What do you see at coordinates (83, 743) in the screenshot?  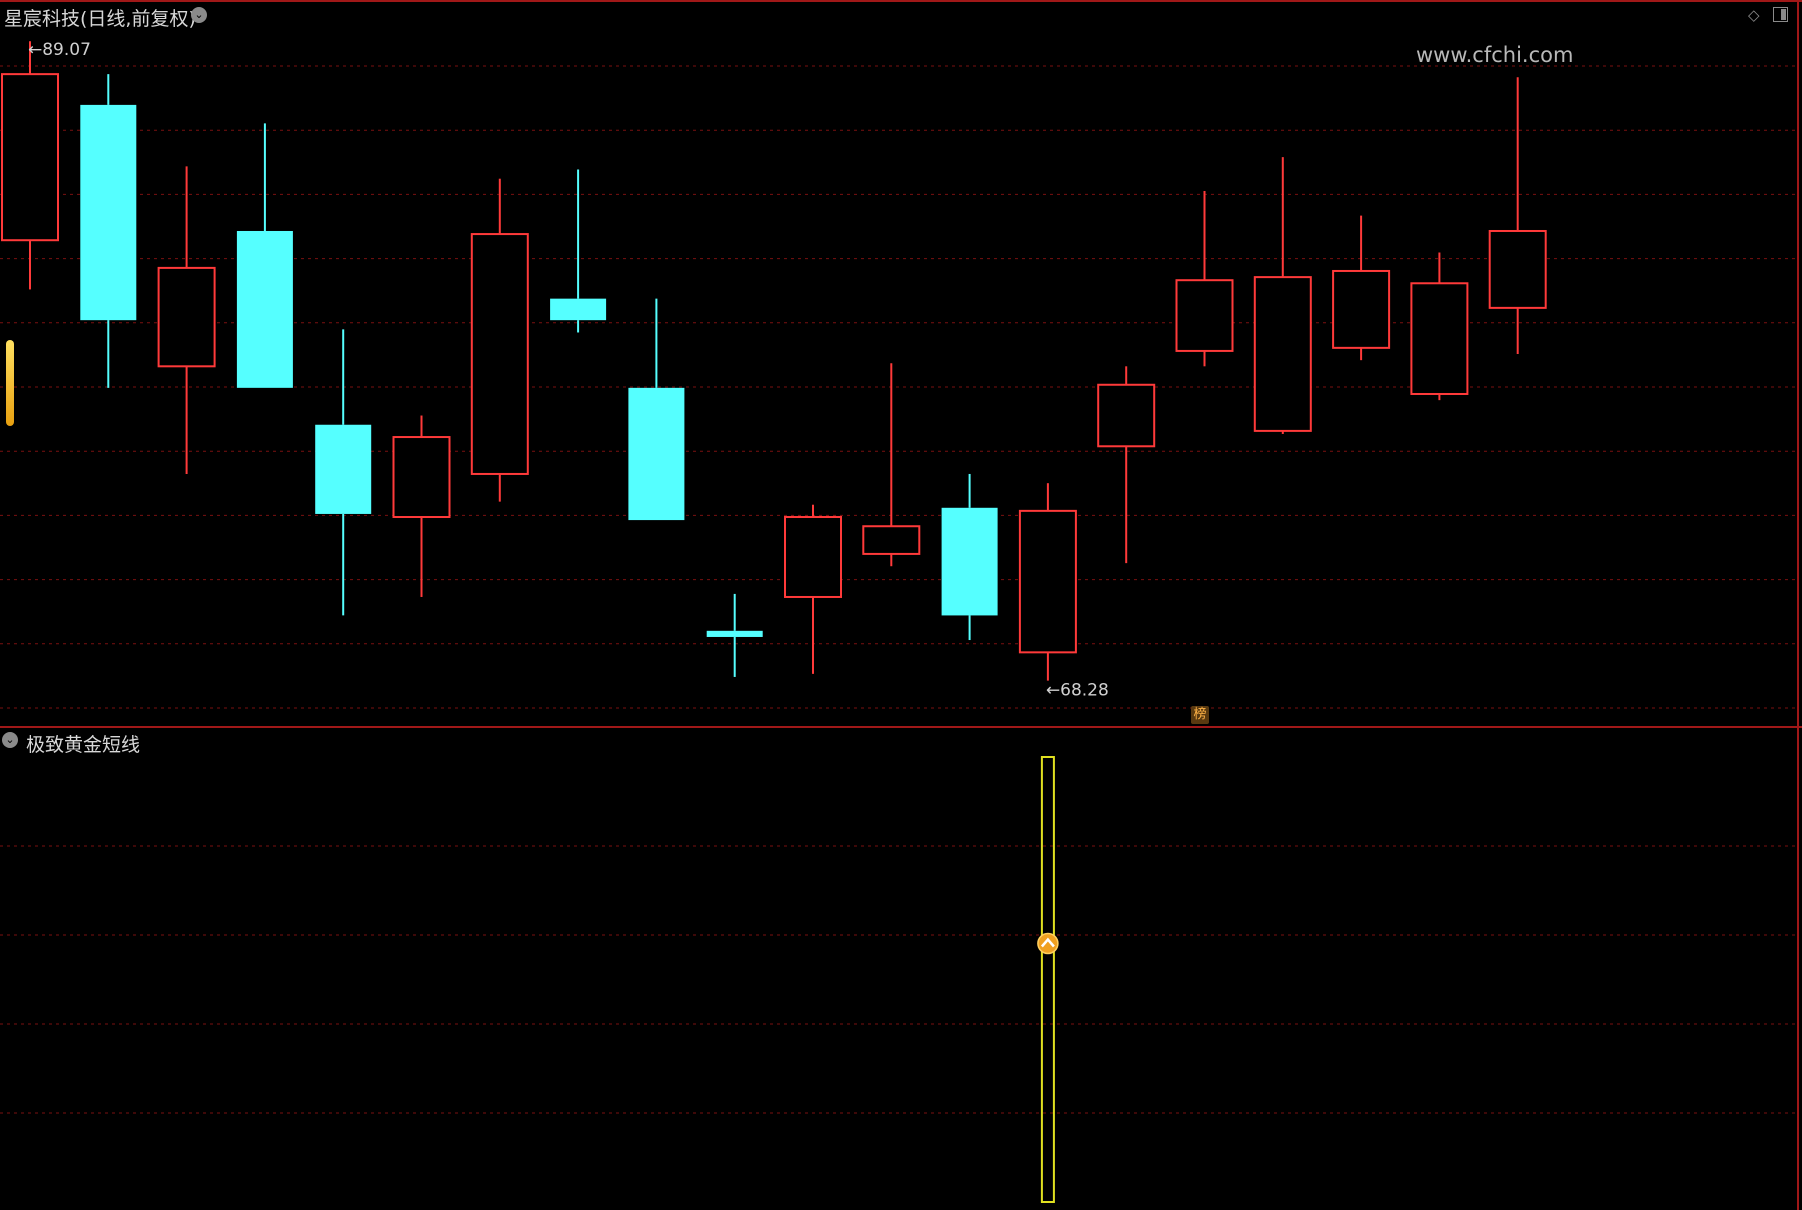 I see `indicator-title: 极致黄金短线` at bounding box center [83, 743].